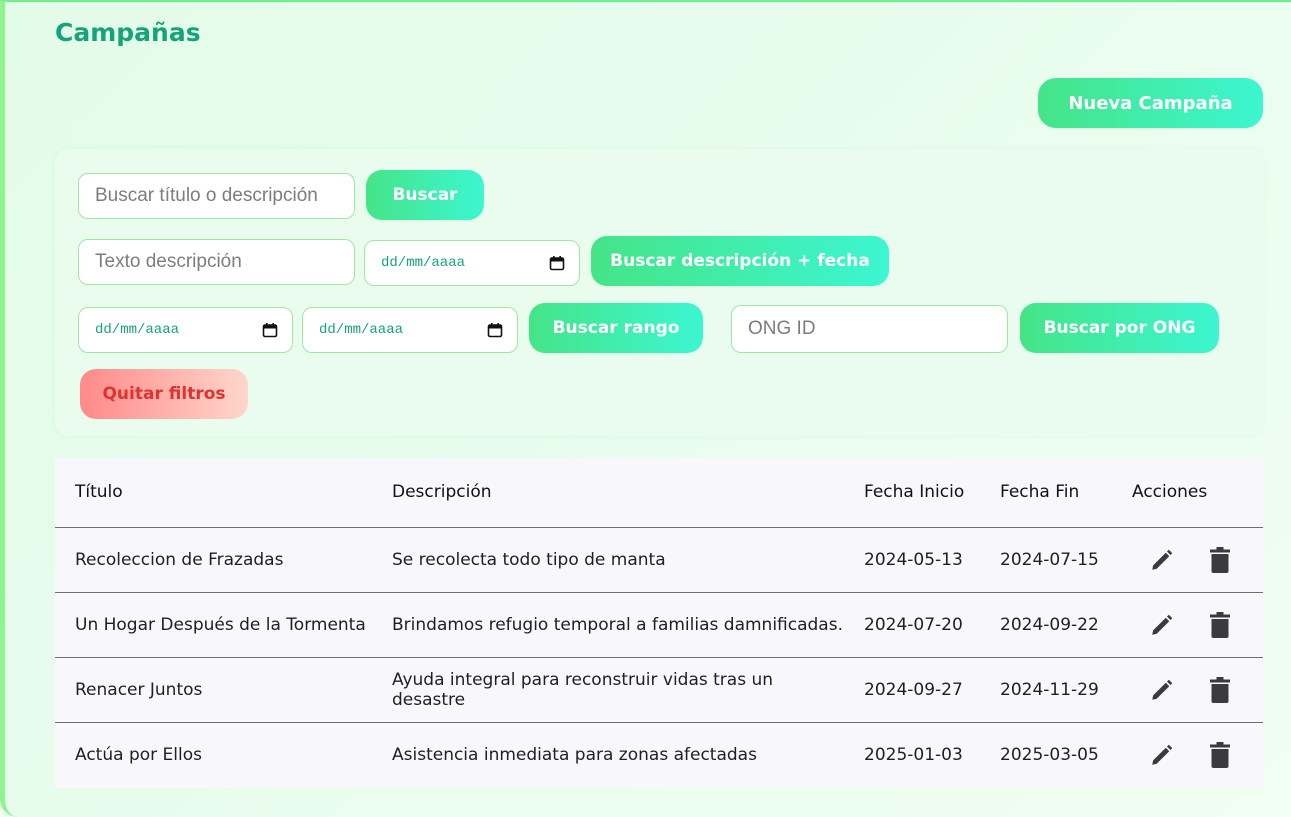  What do you see at coordinates (869, 329) in the screenshot?
I see `ong-id-input: ONG ID` at bounding box center [869, 329].